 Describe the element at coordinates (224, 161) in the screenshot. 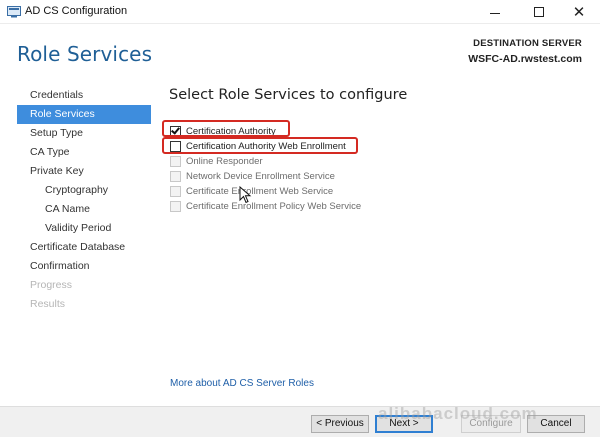

I see `role-label: Online Responder` at that location.